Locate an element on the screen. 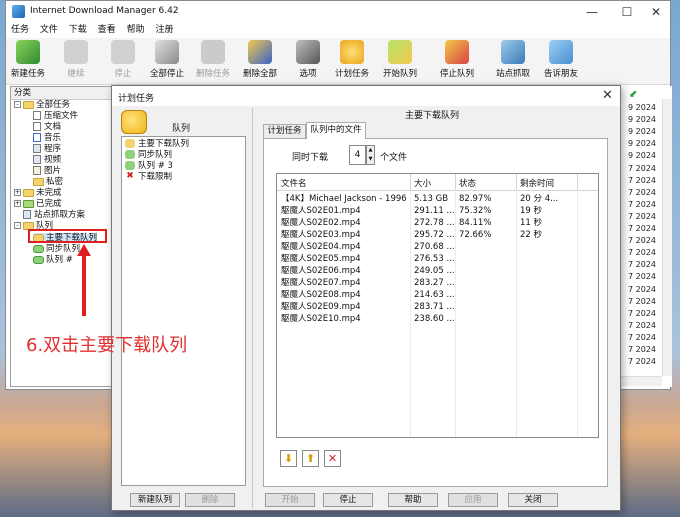 This screenshot has width=680, height=517. move-up-button: ⬆ is located at coordinates (310, 458).